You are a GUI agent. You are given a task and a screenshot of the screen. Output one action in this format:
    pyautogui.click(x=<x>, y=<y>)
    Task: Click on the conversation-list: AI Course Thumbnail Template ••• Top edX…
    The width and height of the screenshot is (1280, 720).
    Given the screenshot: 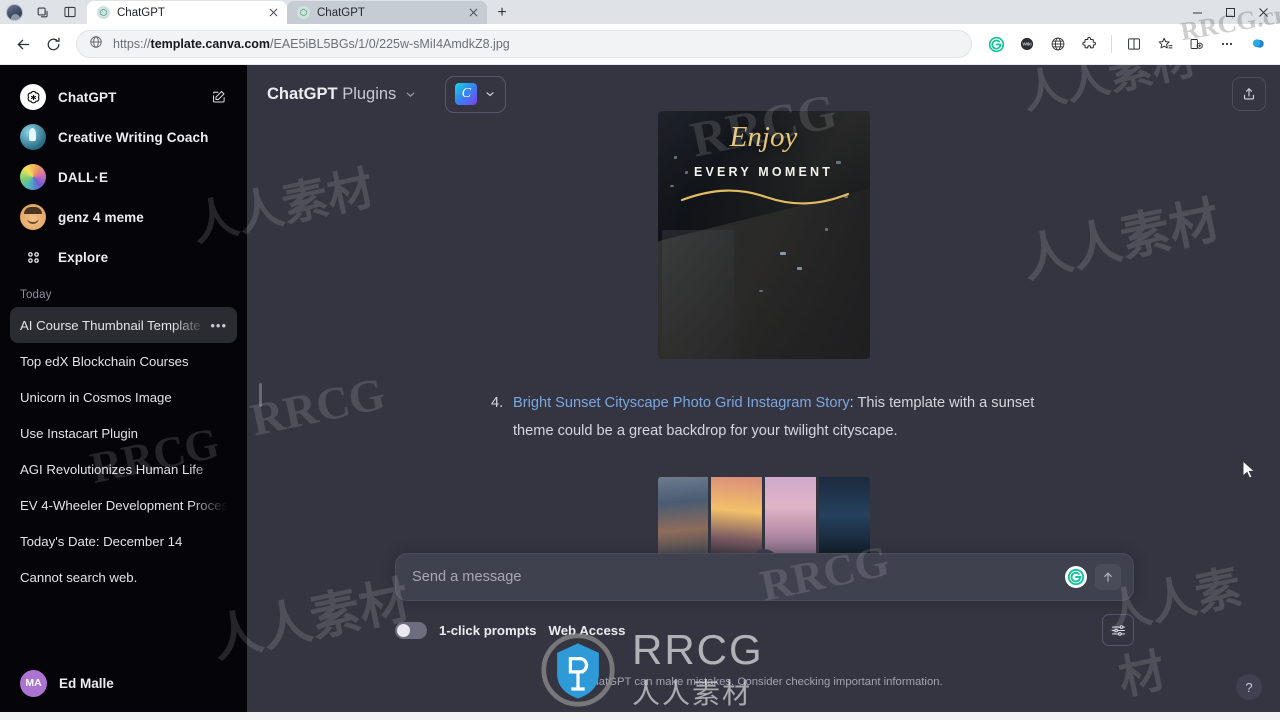 What is the action you would take?
    pyautogui.click(x=123, y=451)
    